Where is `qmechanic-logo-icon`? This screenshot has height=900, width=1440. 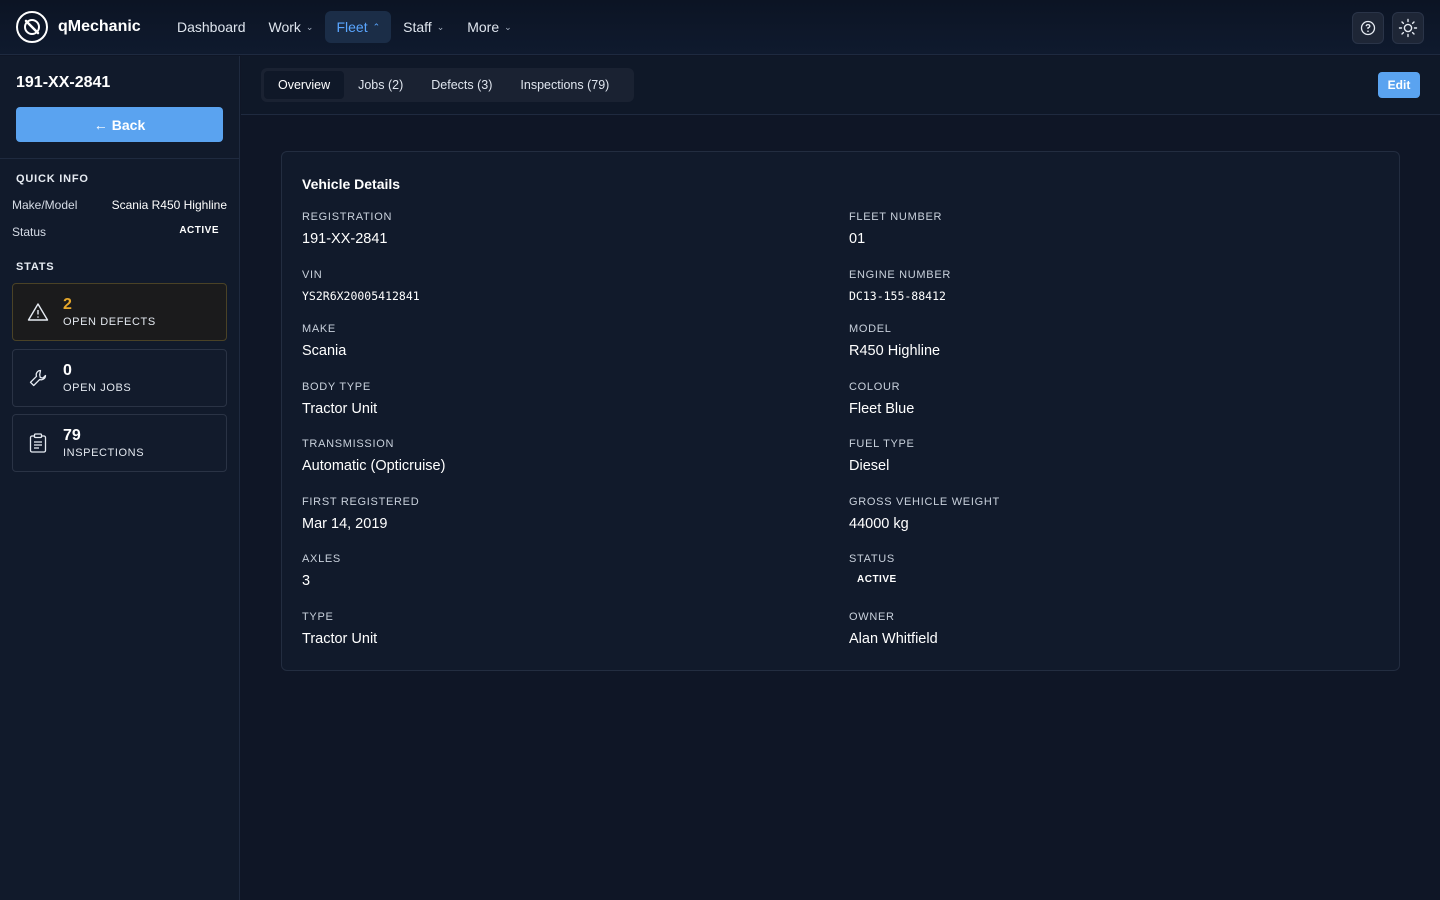 qmechanic-logo-icon is located at coordinates (32, 27).